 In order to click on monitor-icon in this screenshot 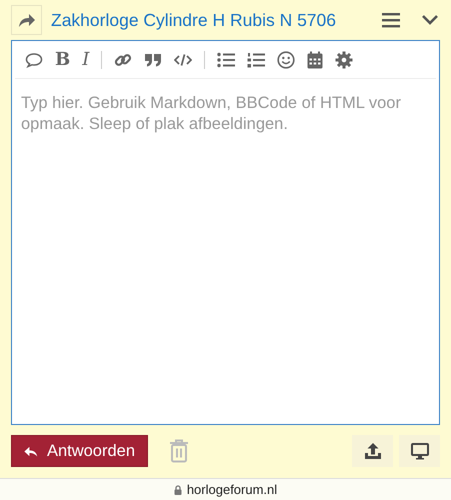, I will do `click(419, 451)`.